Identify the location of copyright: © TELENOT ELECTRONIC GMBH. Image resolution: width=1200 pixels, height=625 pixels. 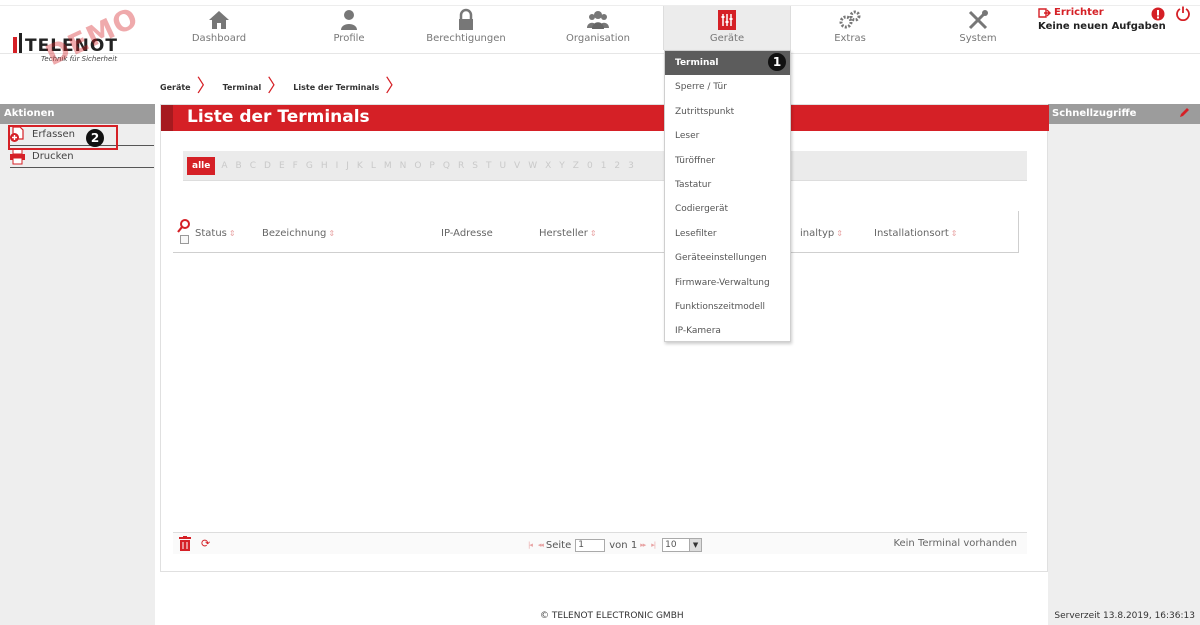
(612, 616).